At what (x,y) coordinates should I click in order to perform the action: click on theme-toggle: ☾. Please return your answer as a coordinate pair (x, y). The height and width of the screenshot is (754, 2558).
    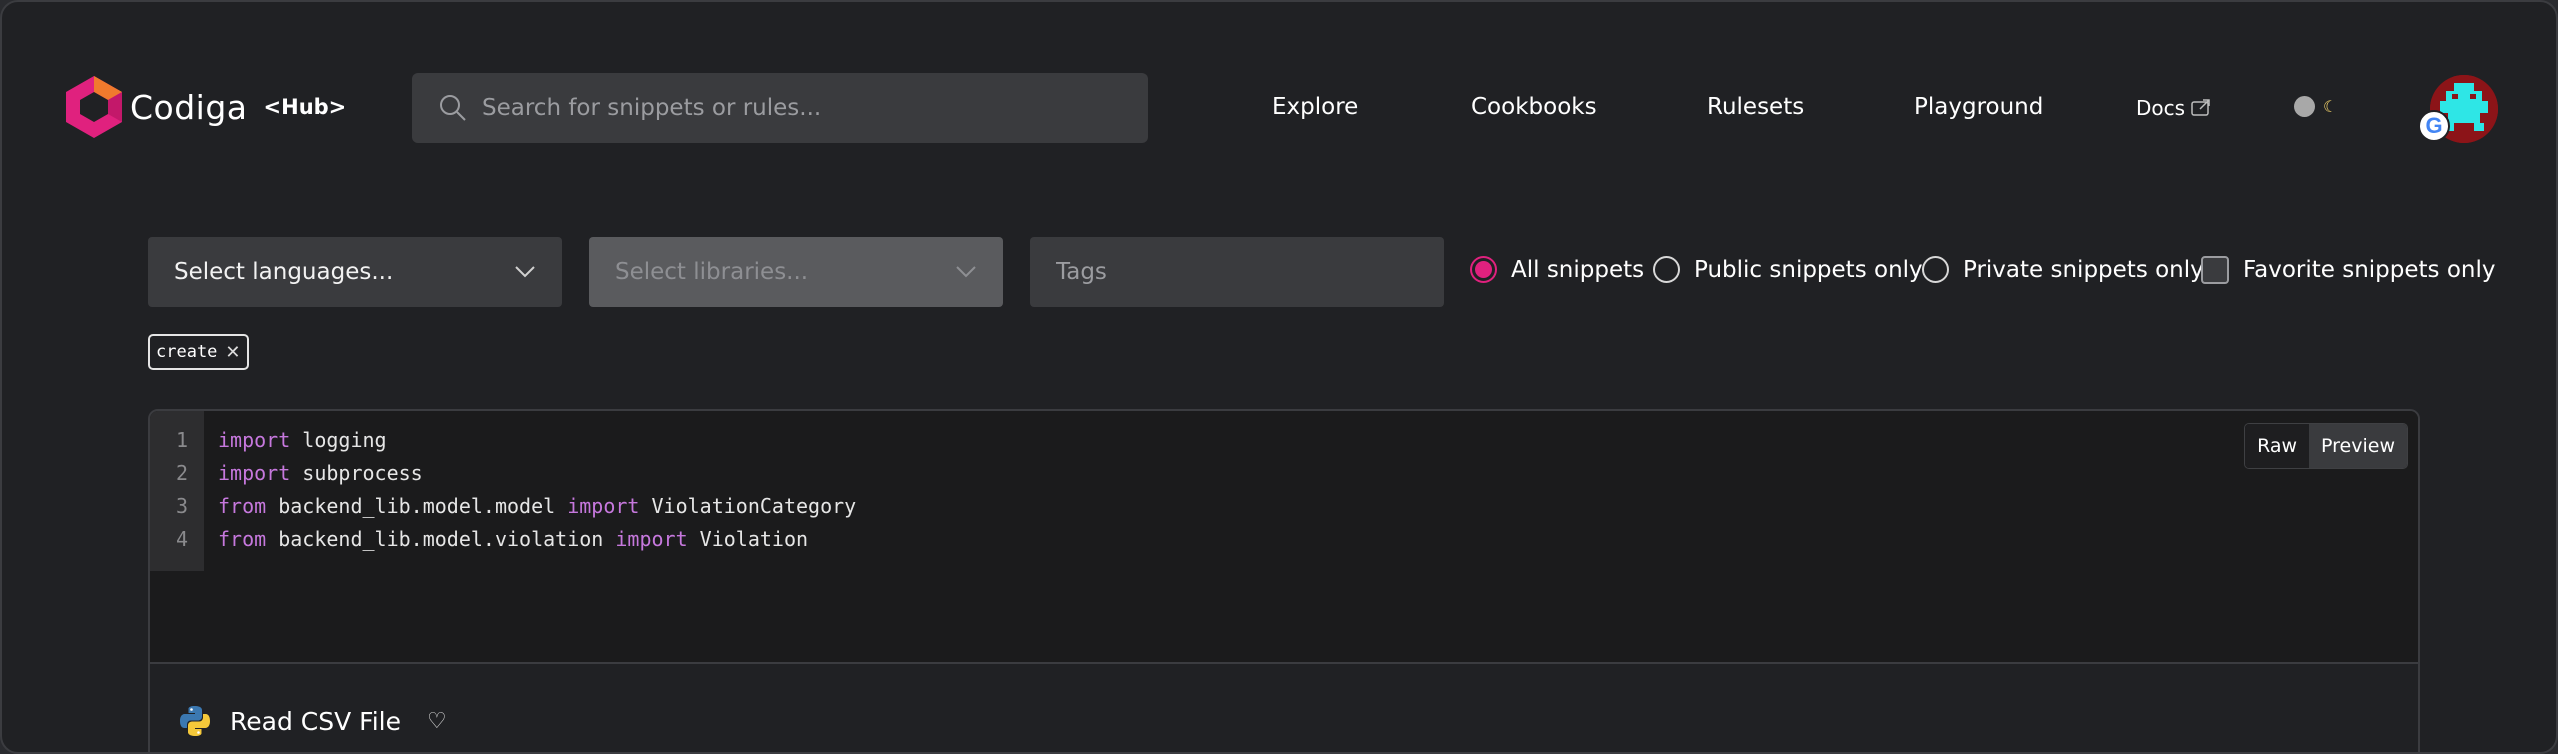
    Looking at the image, I should click on (2315, 106).